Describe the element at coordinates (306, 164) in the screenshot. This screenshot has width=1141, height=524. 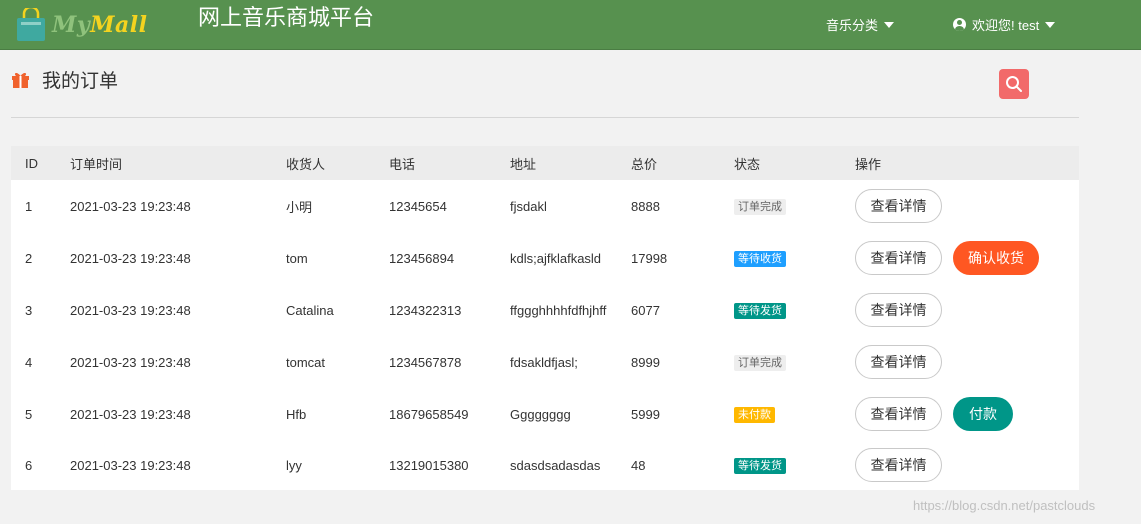
I see `header-receiver: 收货人` at that location.